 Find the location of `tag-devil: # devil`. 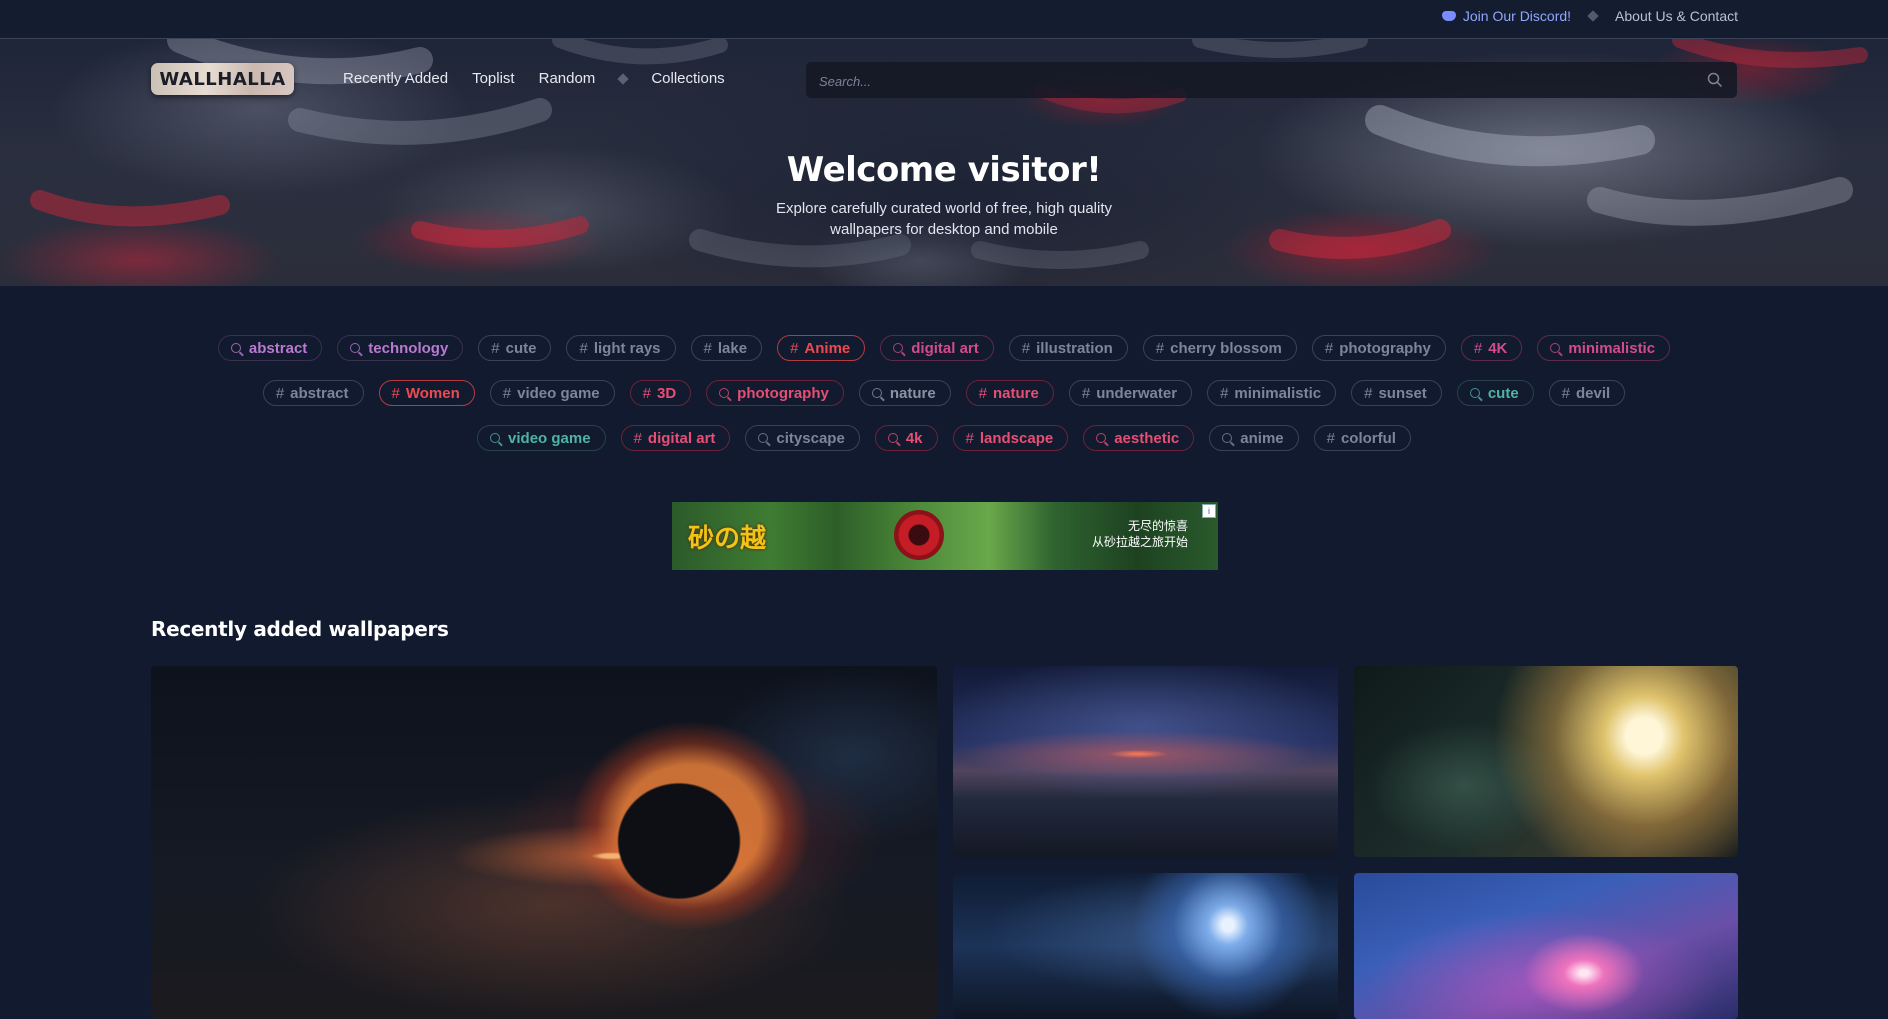

tag-devil: # devil is located at coordinates (1587, 393).